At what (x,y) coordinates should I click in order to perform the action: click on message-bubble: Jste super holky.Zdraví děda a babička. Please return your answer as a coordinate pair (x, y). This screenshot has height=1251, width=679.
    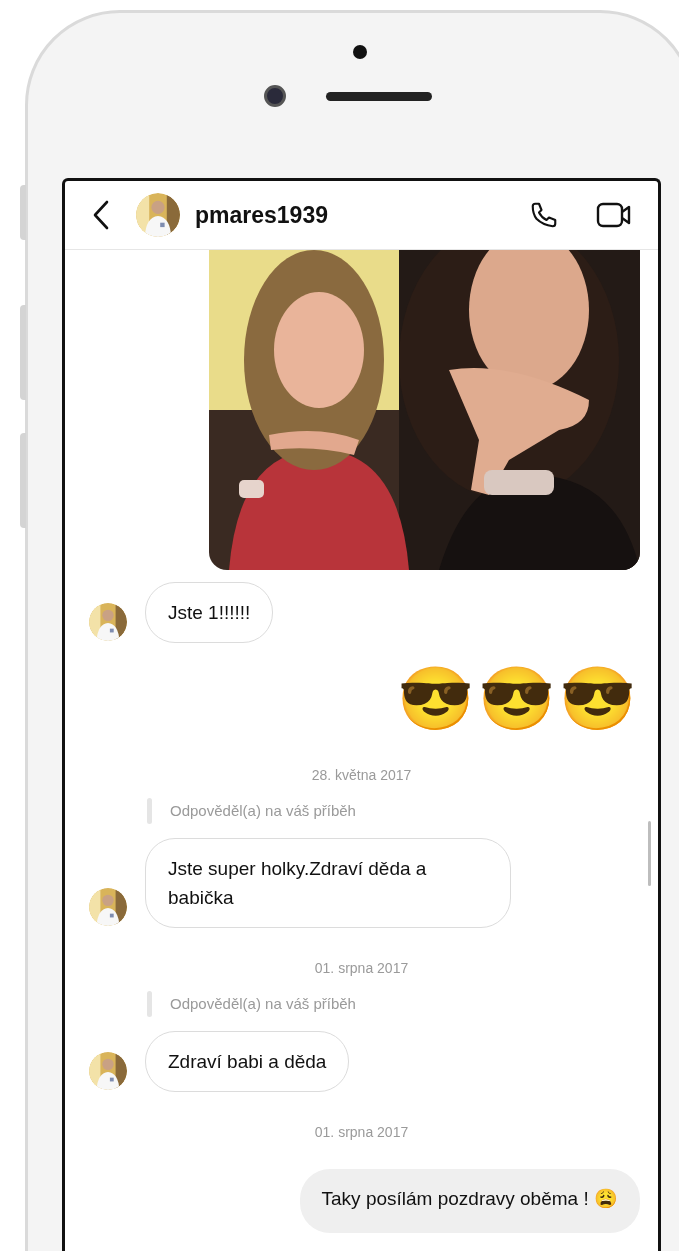
    Looking at the image, I should click on (328, 883).